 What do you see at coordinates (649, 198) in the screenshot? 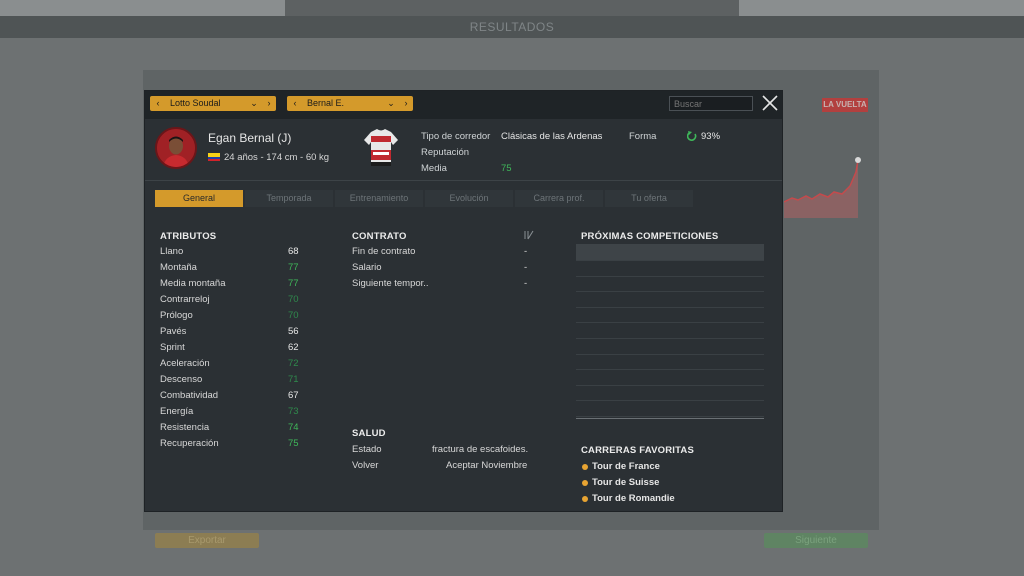
I see `tab-offer: Tu oferta` at bounding box center [649, 198].